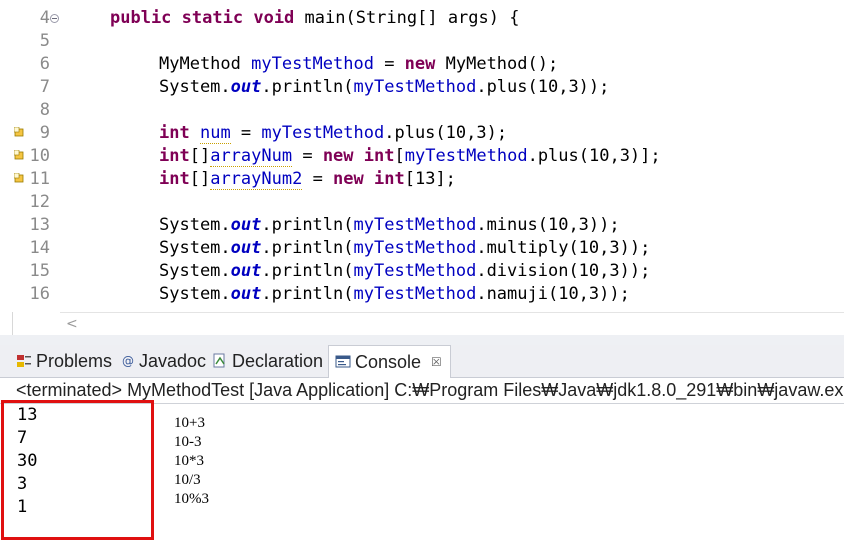 This screenshot has height=541, width=844. I want to click on gutter-line-12: 12, so click(36, 202).